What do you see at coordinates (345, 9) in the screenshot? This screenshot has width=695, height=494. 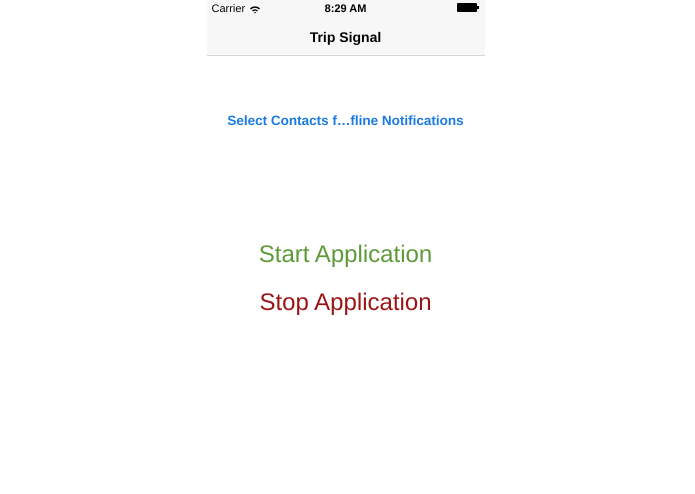 I see `time-label: 8:29 AM` at bounding box center [345, 9].